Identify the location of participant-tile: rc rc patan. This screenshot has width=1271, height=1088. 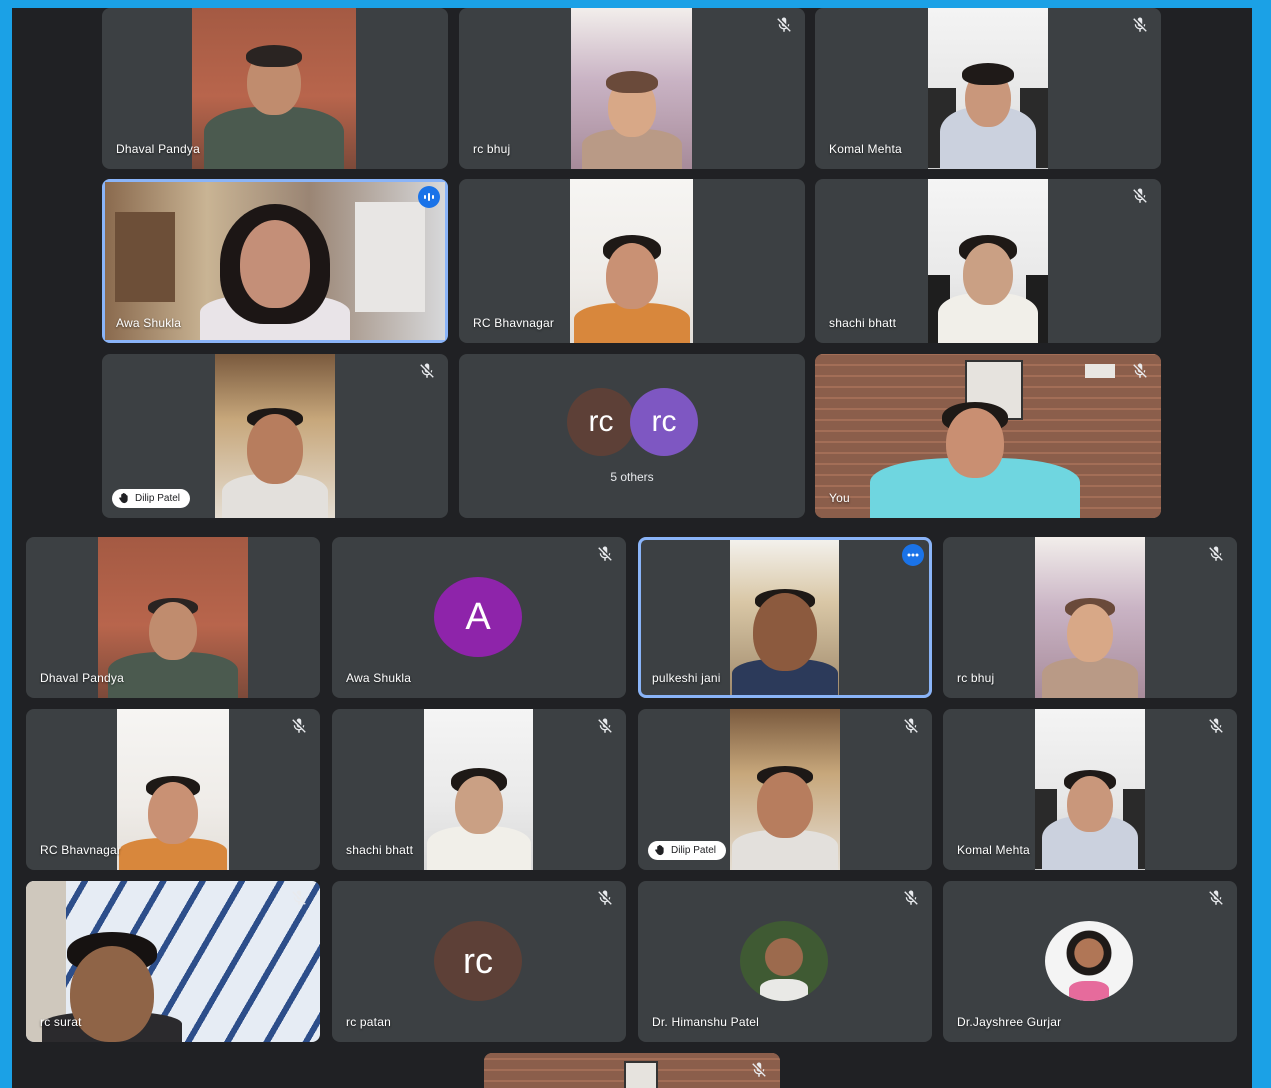
(479, 961).